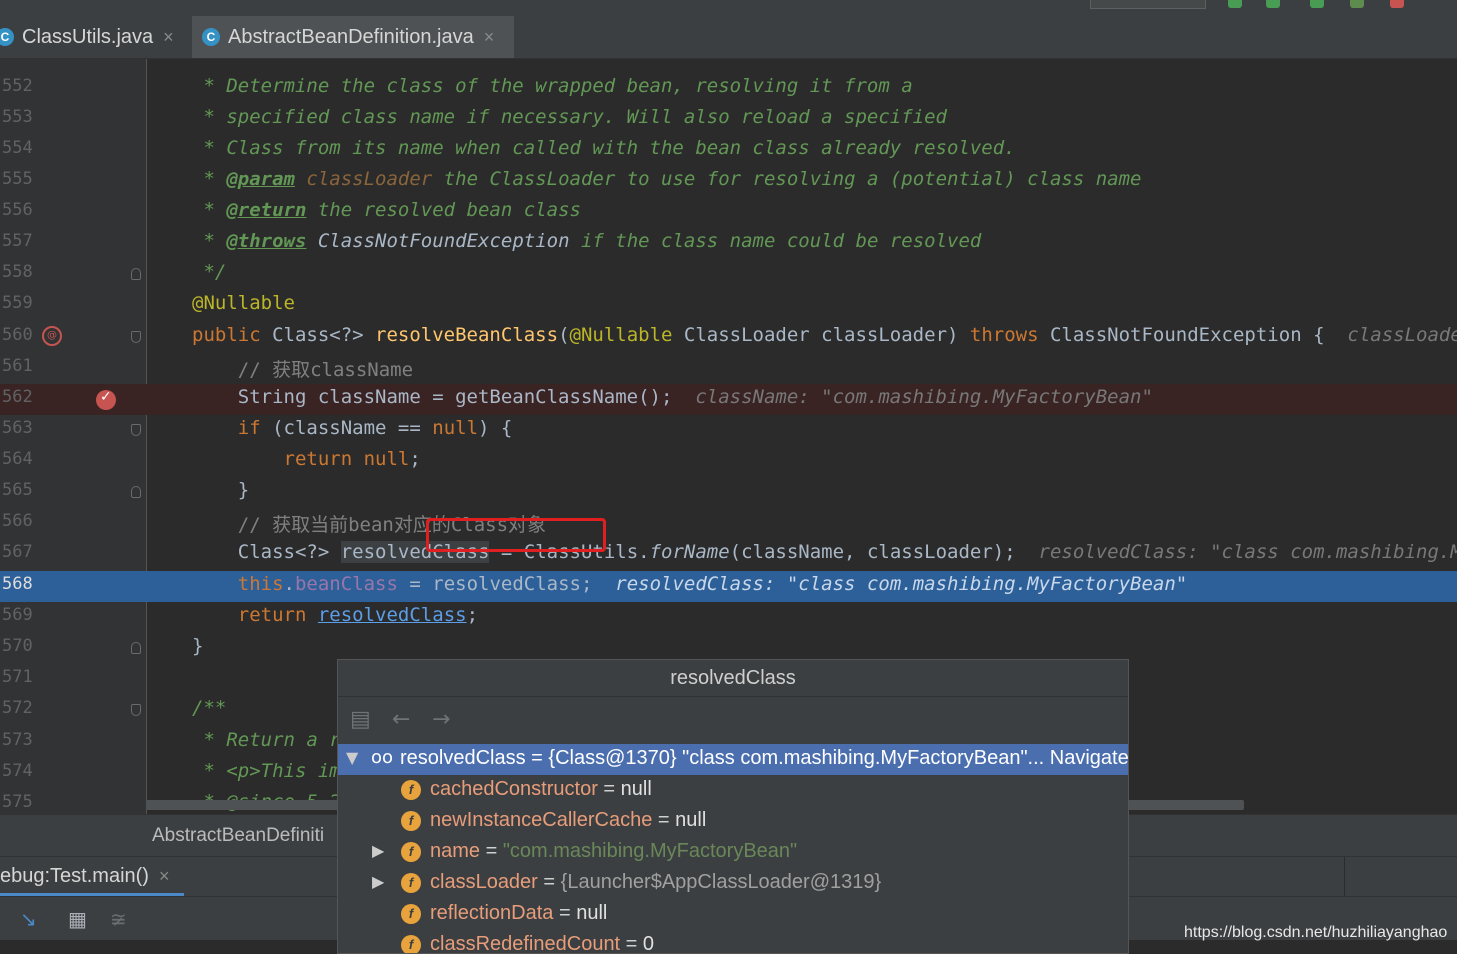  Describe the element at coordinates (238, 836) in the screenshot. I see `breadcrumb-item: AbstractBeanDefiniti` at that location.